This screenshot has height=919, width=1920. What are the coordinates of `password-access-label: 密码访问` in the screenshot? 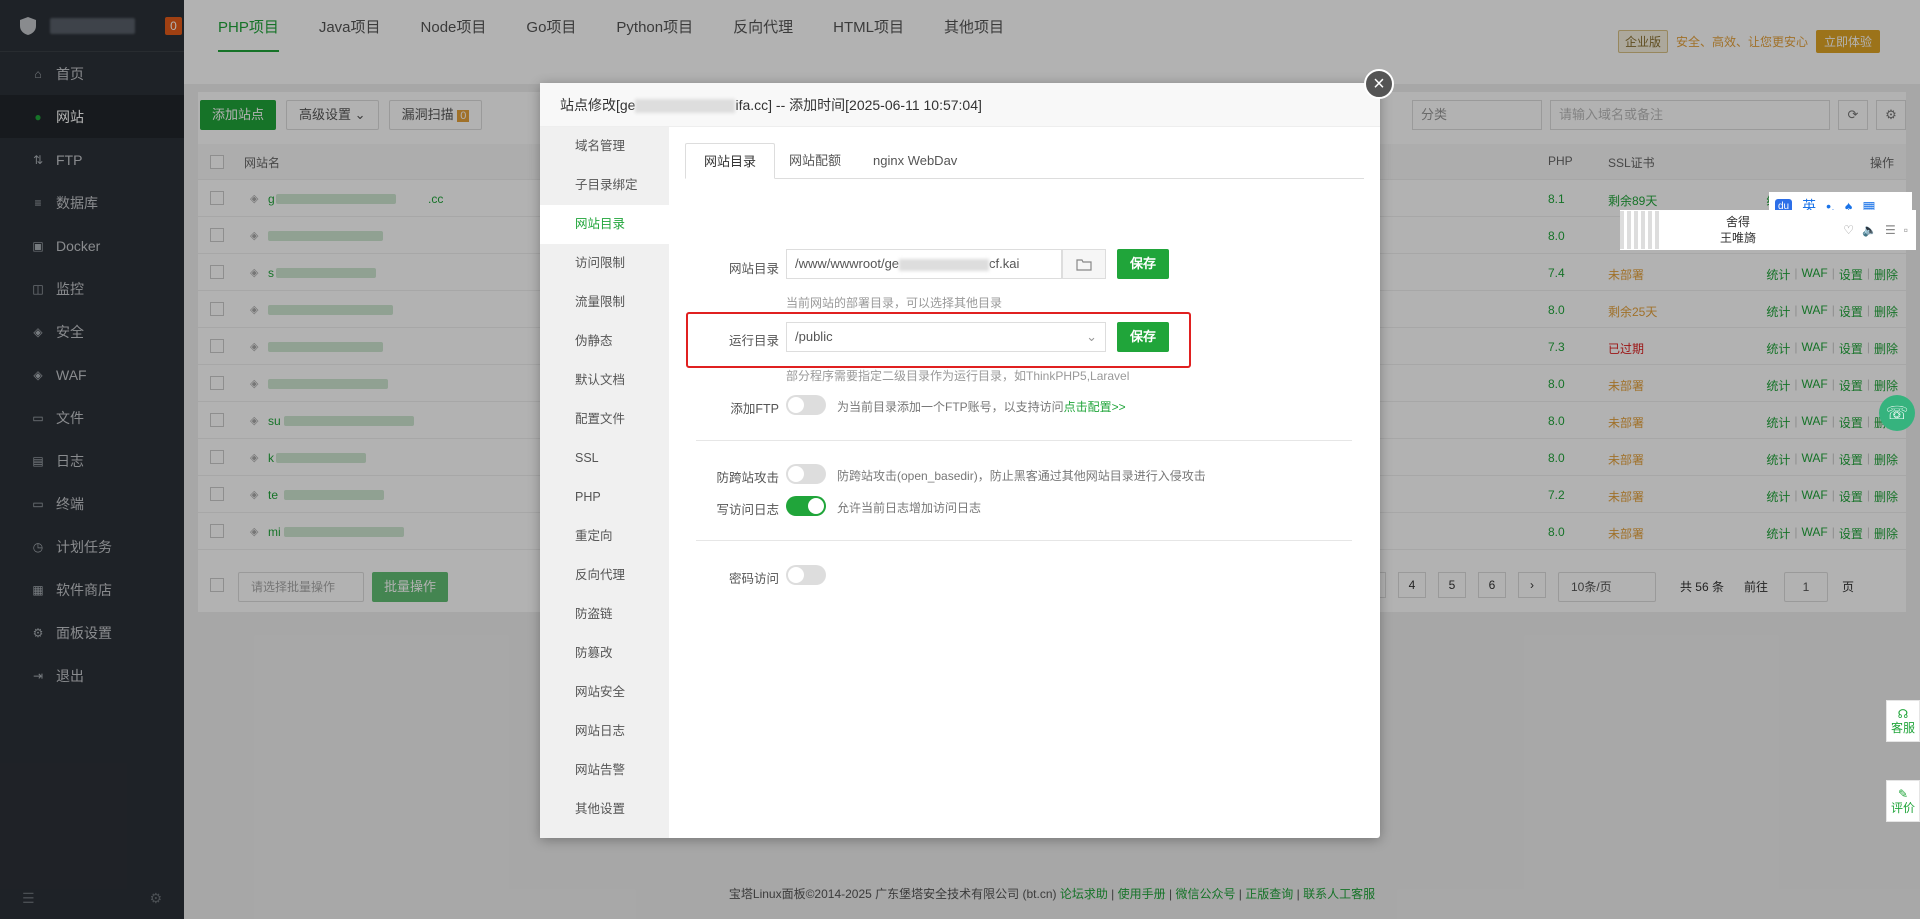 It's located at (753, 579).